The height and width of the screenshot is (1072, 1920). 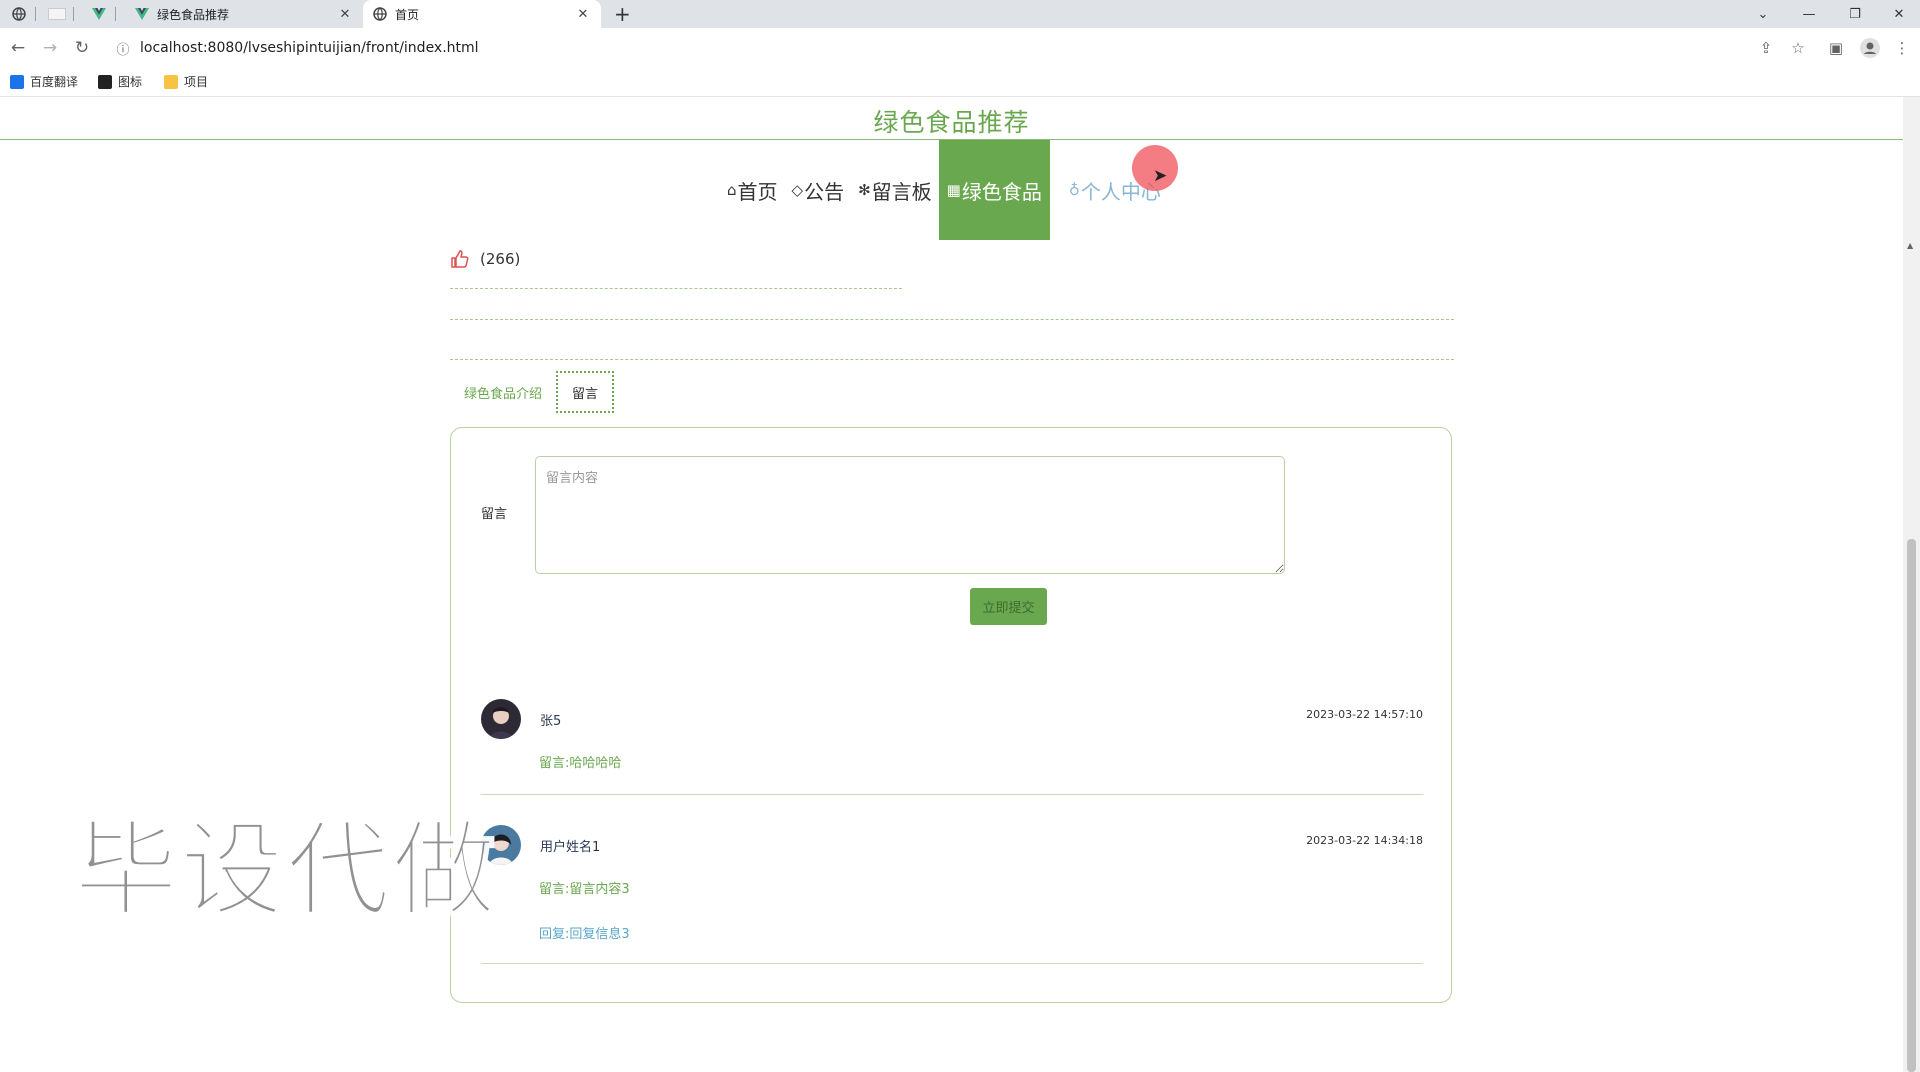 I want to click on avatar-icon, so click(x=1870, y=48).